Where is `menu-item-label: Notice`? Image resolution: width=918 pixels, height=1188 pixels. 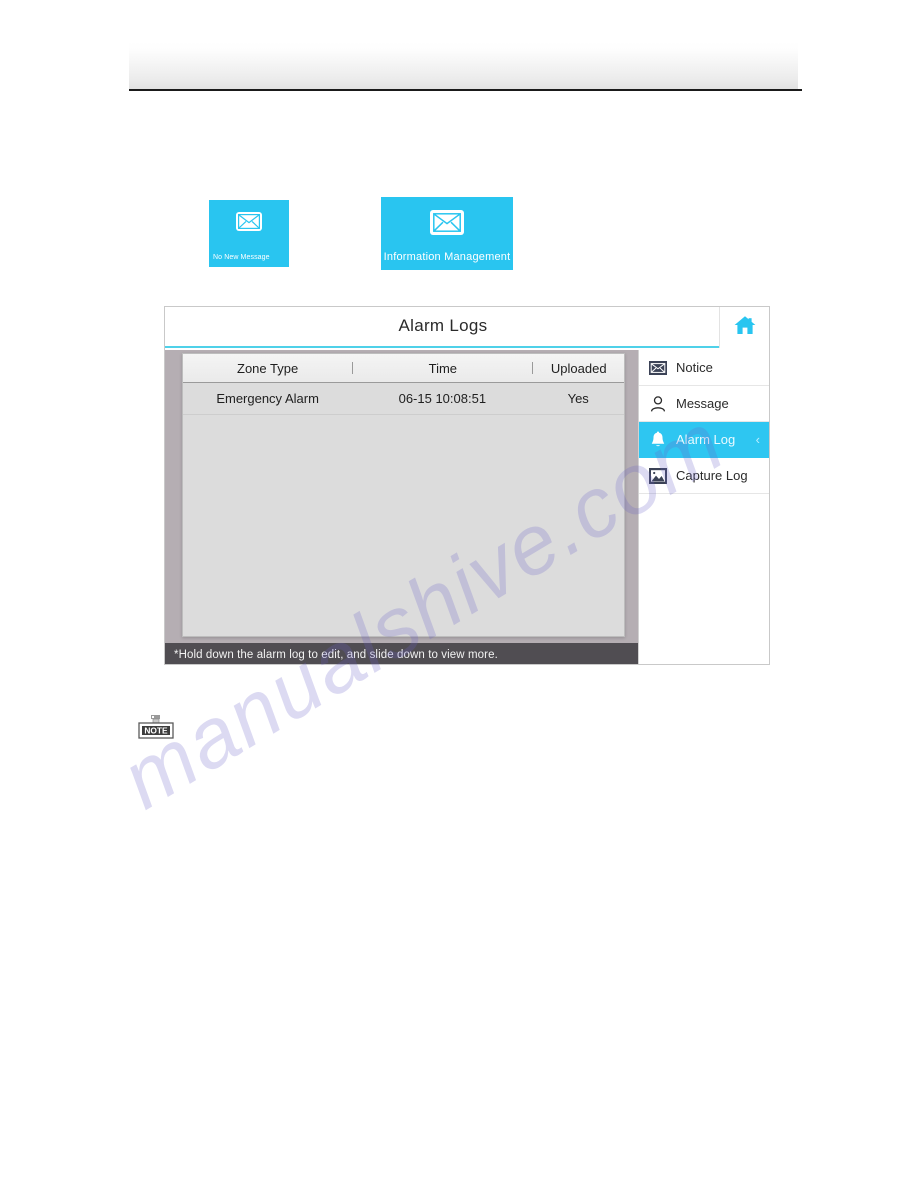 menu-item-label: Notice is located at coordinates (694, 367).